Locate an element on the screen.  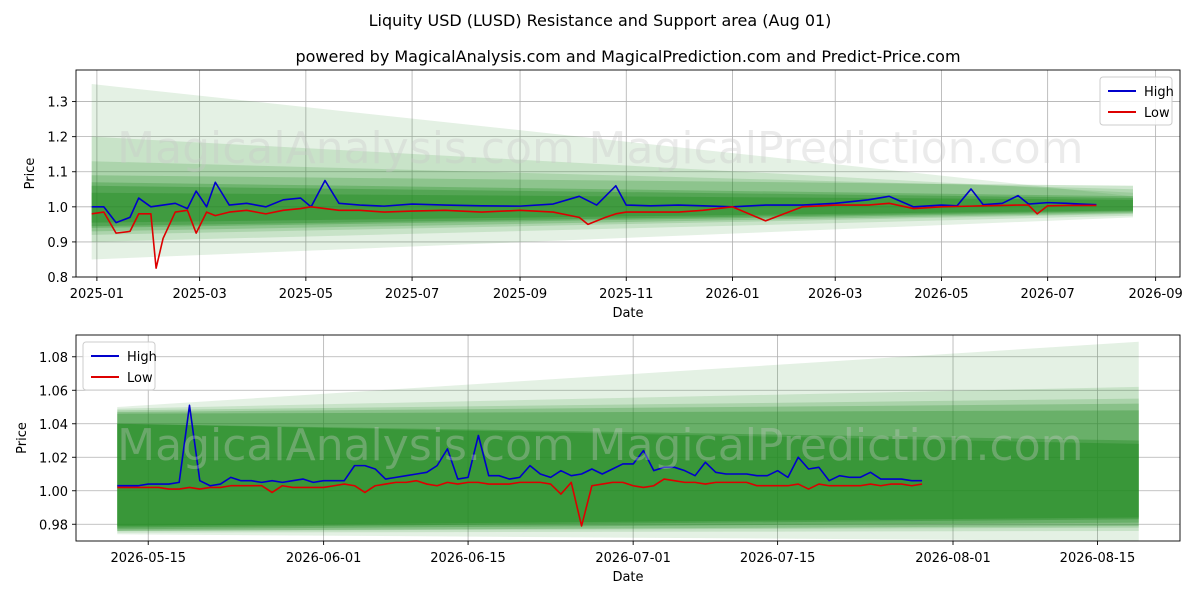
x-tick-label: 2026-08-15 is located at coordinates (1098, 558).